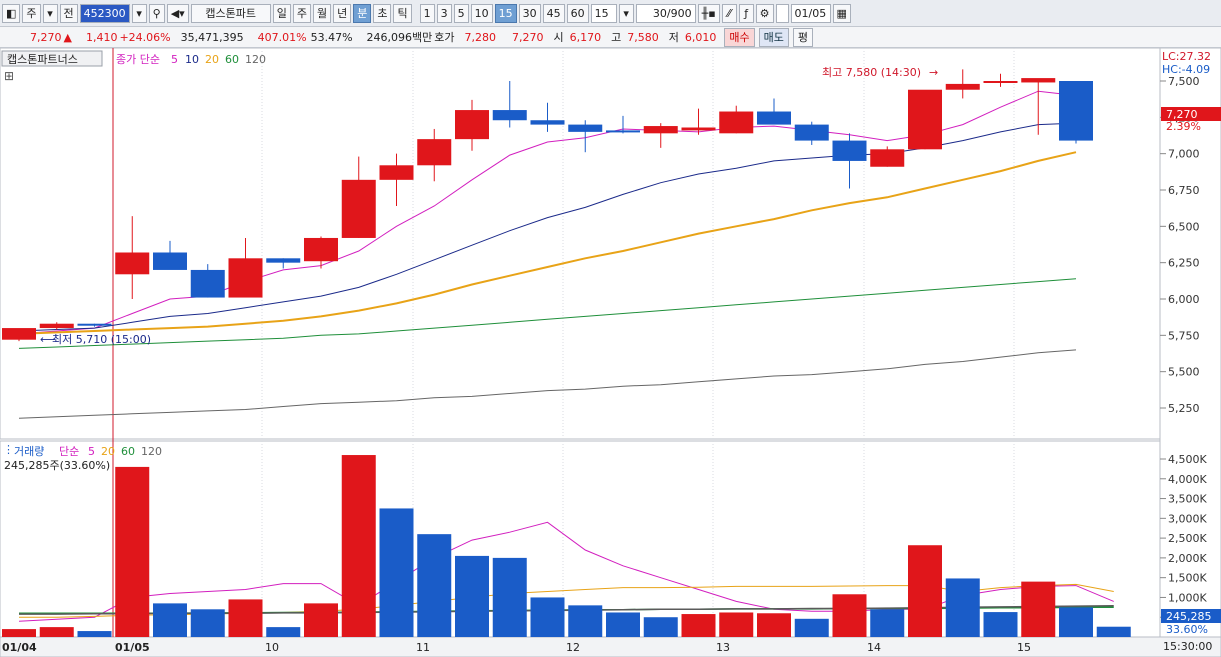  Describe the element at coordinates (481, 13) in the screenshot. I see `interval-button-10: 10` at that location.